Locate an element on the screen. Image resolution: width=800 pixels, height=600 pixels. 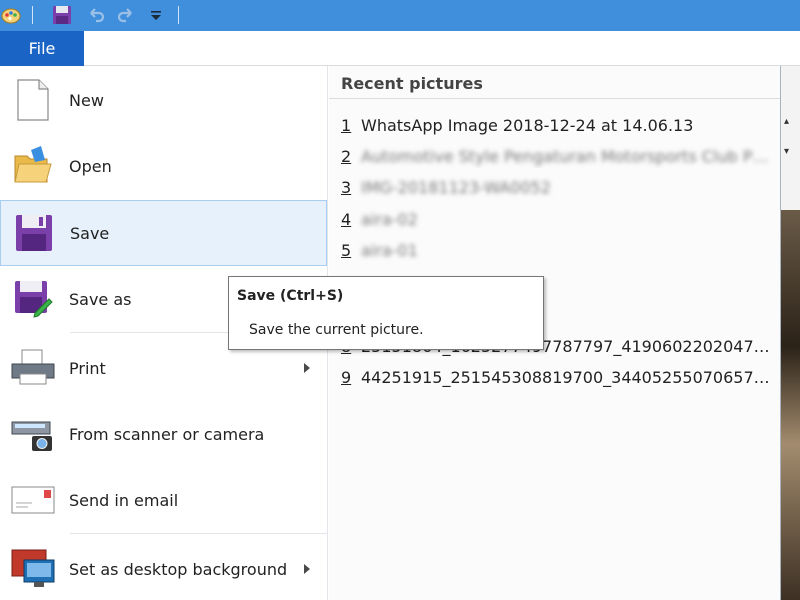
save-tooltip: Save (Ctrl+S) Save the current picture. is located at coordinates (386, 313).